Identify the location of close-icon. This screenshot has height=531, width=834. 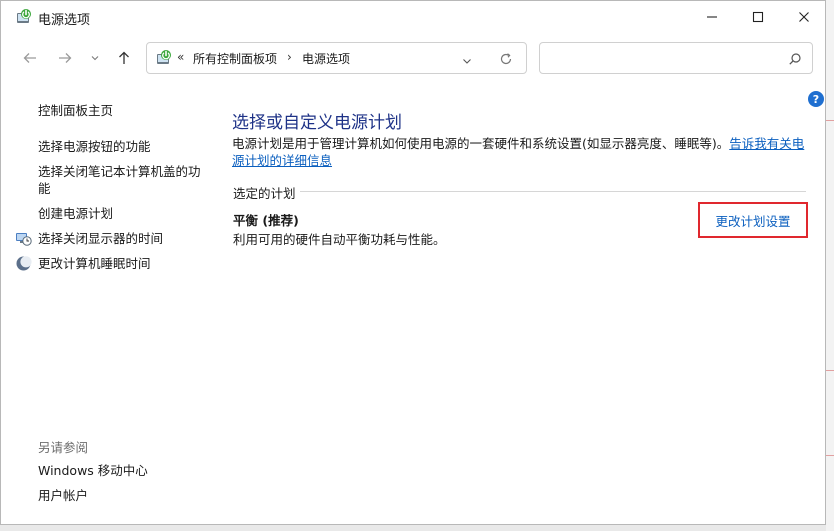
(804, 16).